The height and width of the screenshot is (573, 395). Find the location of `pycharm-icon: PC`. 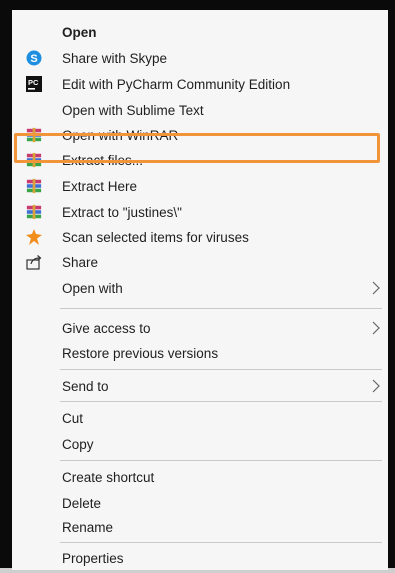

pycharm-icon: PC is located at coordinates (34, 84).